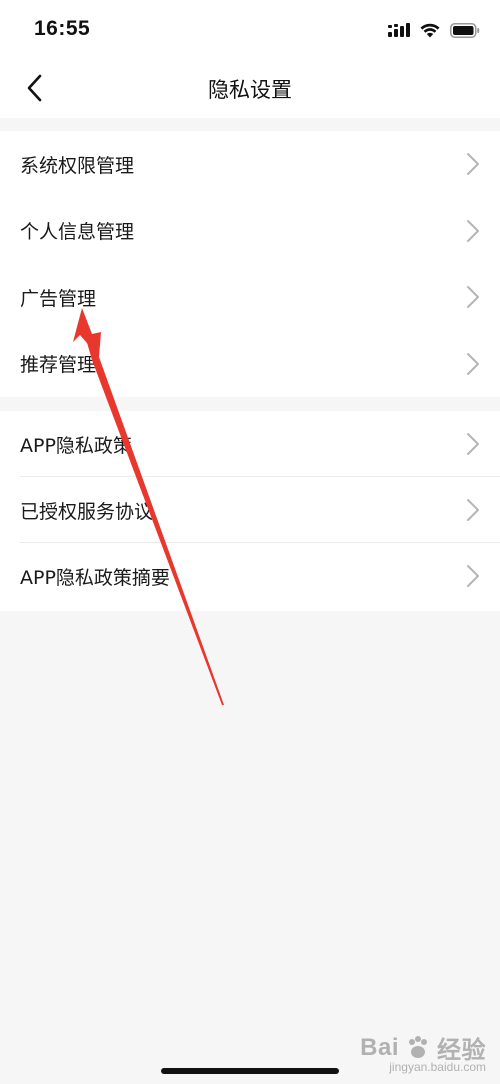 This screenshot has height=1084, width=500. I want to click on status-bar: 16:55, so click(250, 29).